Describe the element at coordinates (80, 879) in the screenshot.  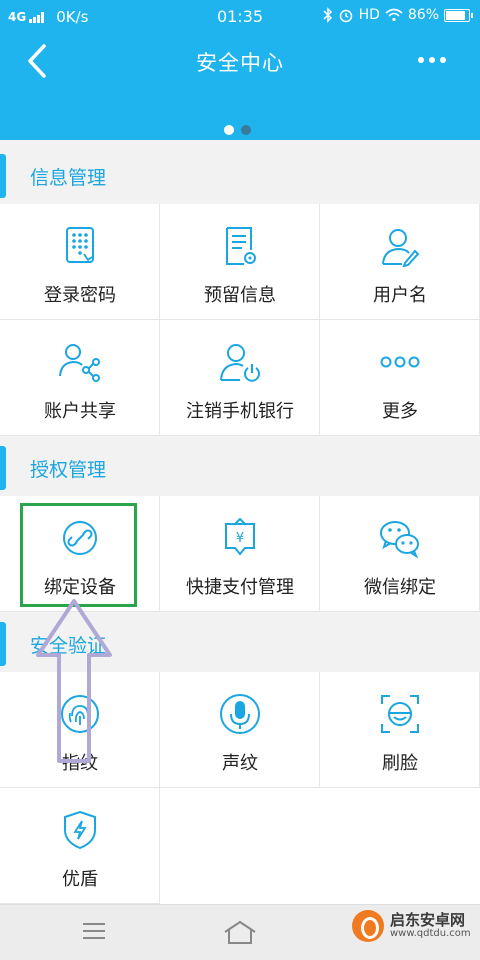
I see `item-label: 优盾` at that location.